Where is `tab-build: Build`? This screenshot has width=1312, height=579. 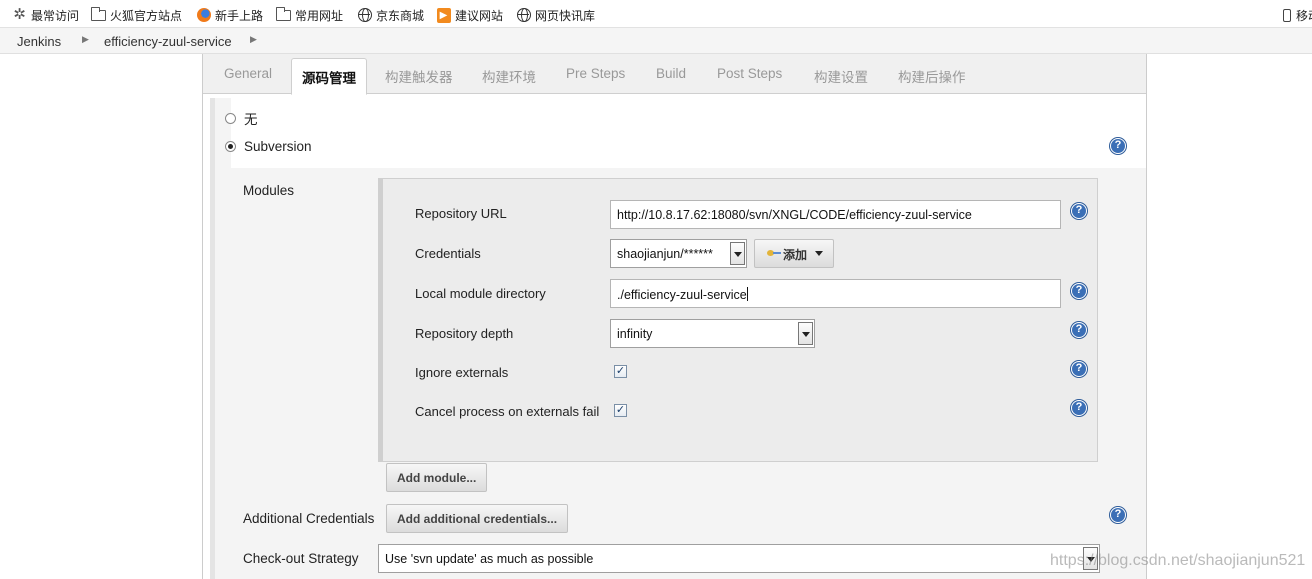
tab-build: Build is located at coordinates (671, 73).